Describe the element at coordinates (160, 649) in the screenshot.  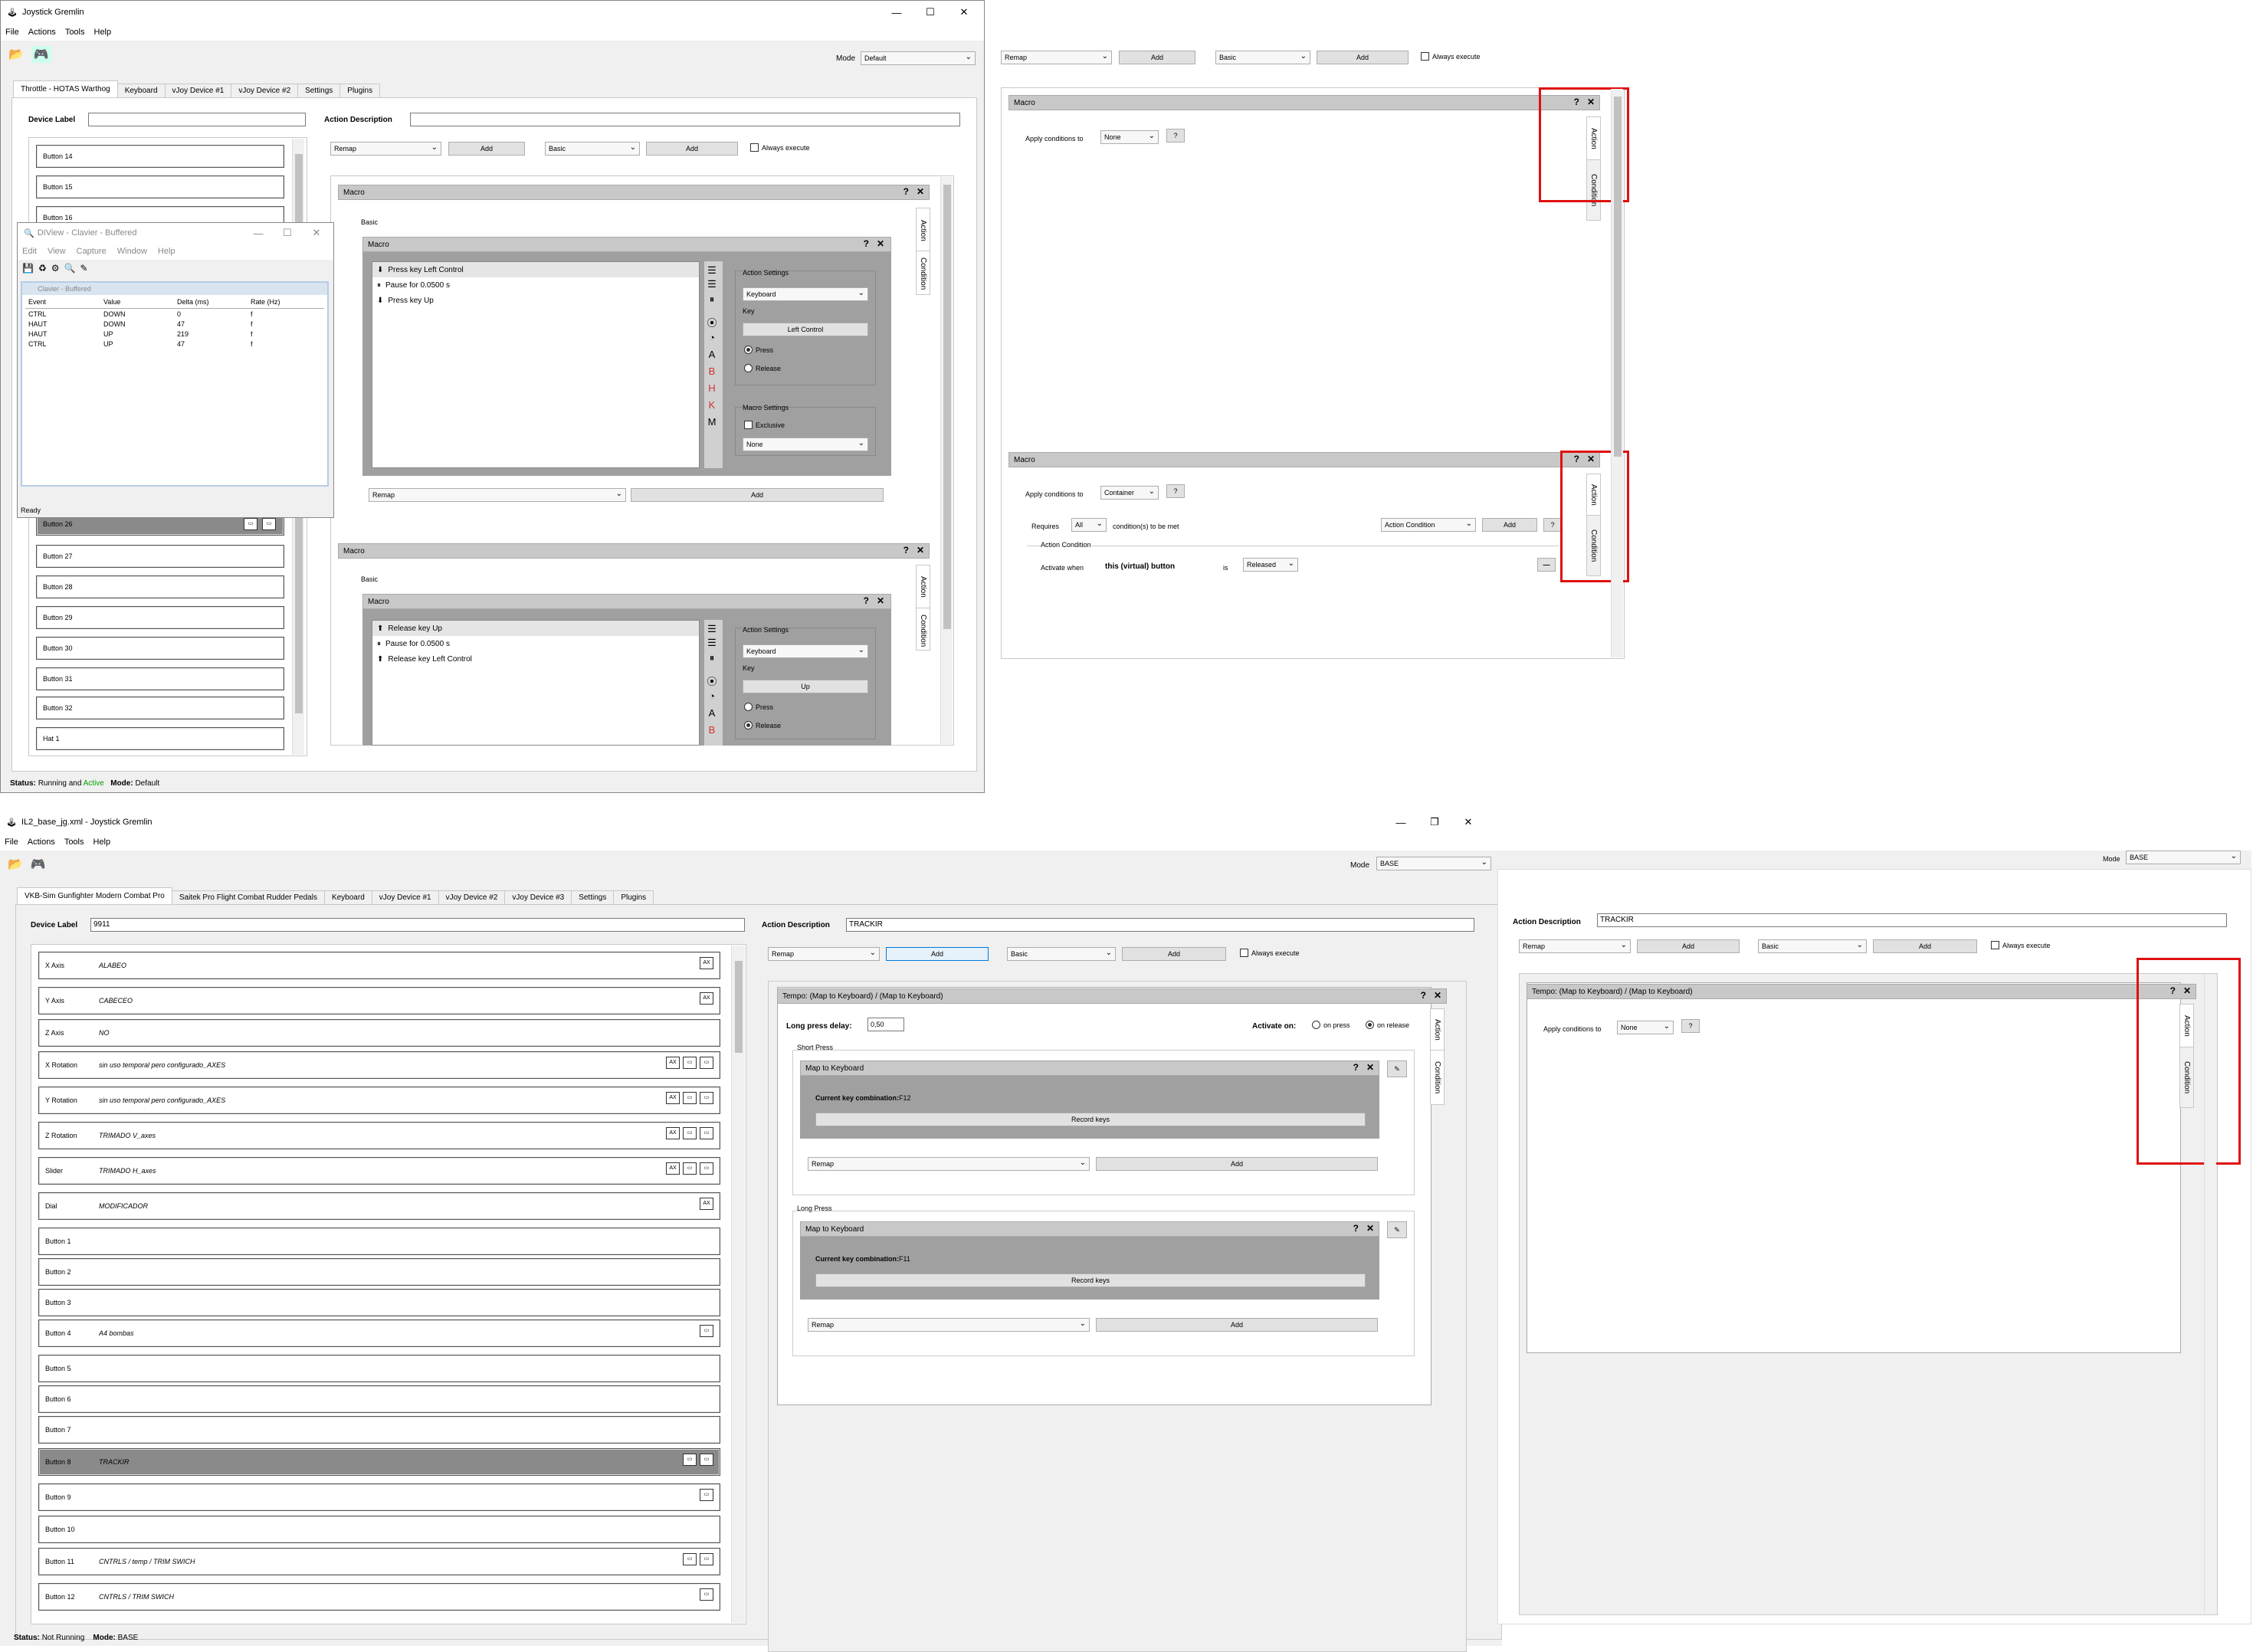
I see `input-button-30: Button 30` at that location.